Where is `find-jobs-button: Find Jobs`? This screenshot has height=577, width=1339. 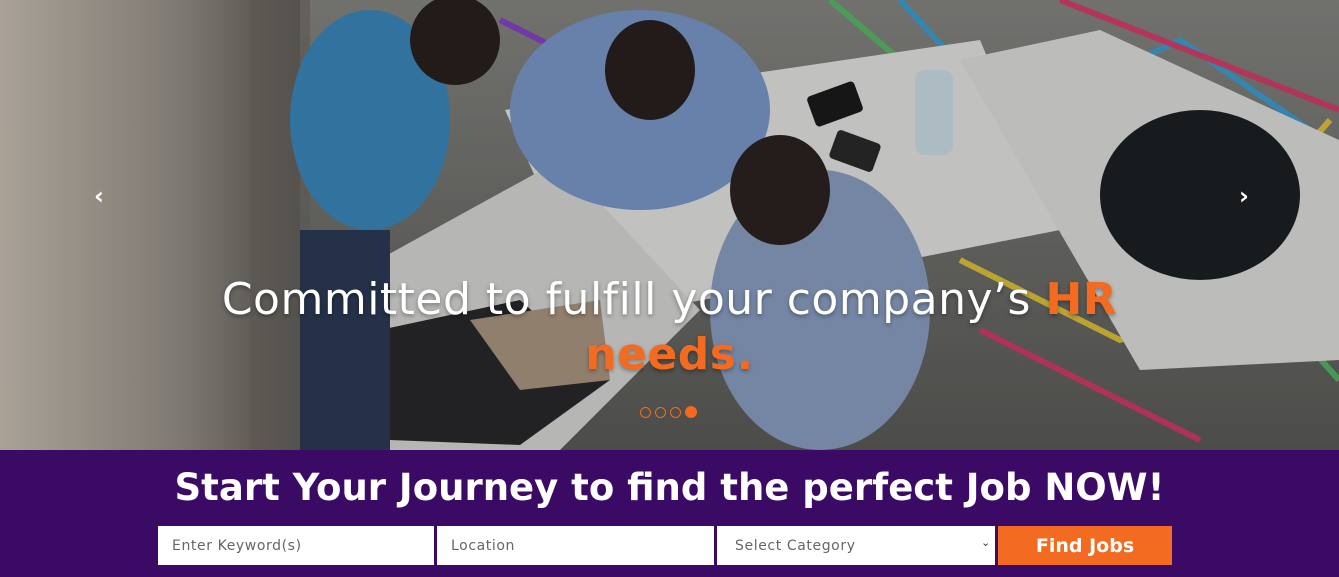
find-jobs-button: Find Jobs is located at coordinates (1085, 545).